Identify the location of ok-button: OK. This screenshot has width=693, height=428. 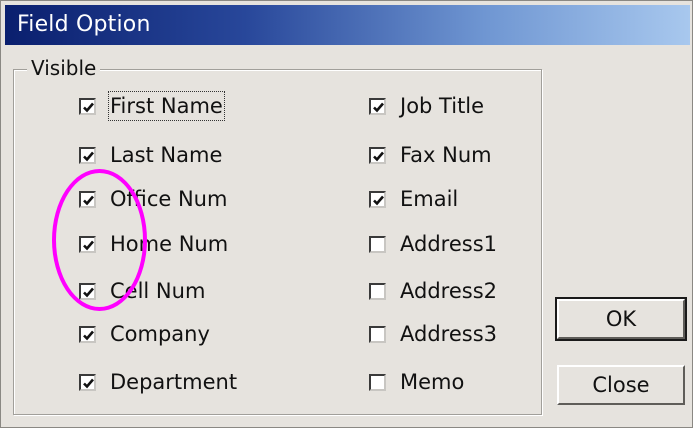
(621, 319).